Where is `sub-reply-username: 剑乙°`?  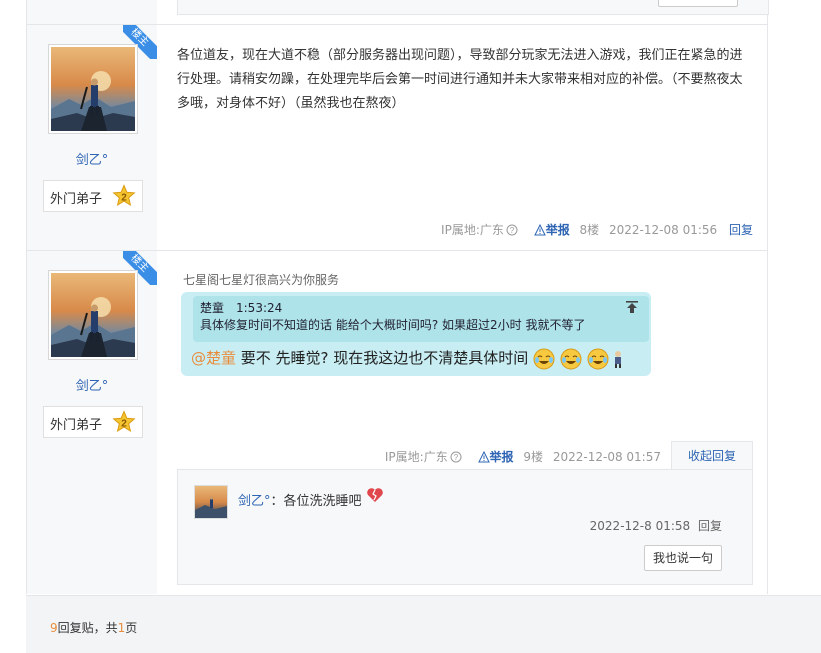 sub-reply-username: 剑乙° is located at coordinates (254, 501).